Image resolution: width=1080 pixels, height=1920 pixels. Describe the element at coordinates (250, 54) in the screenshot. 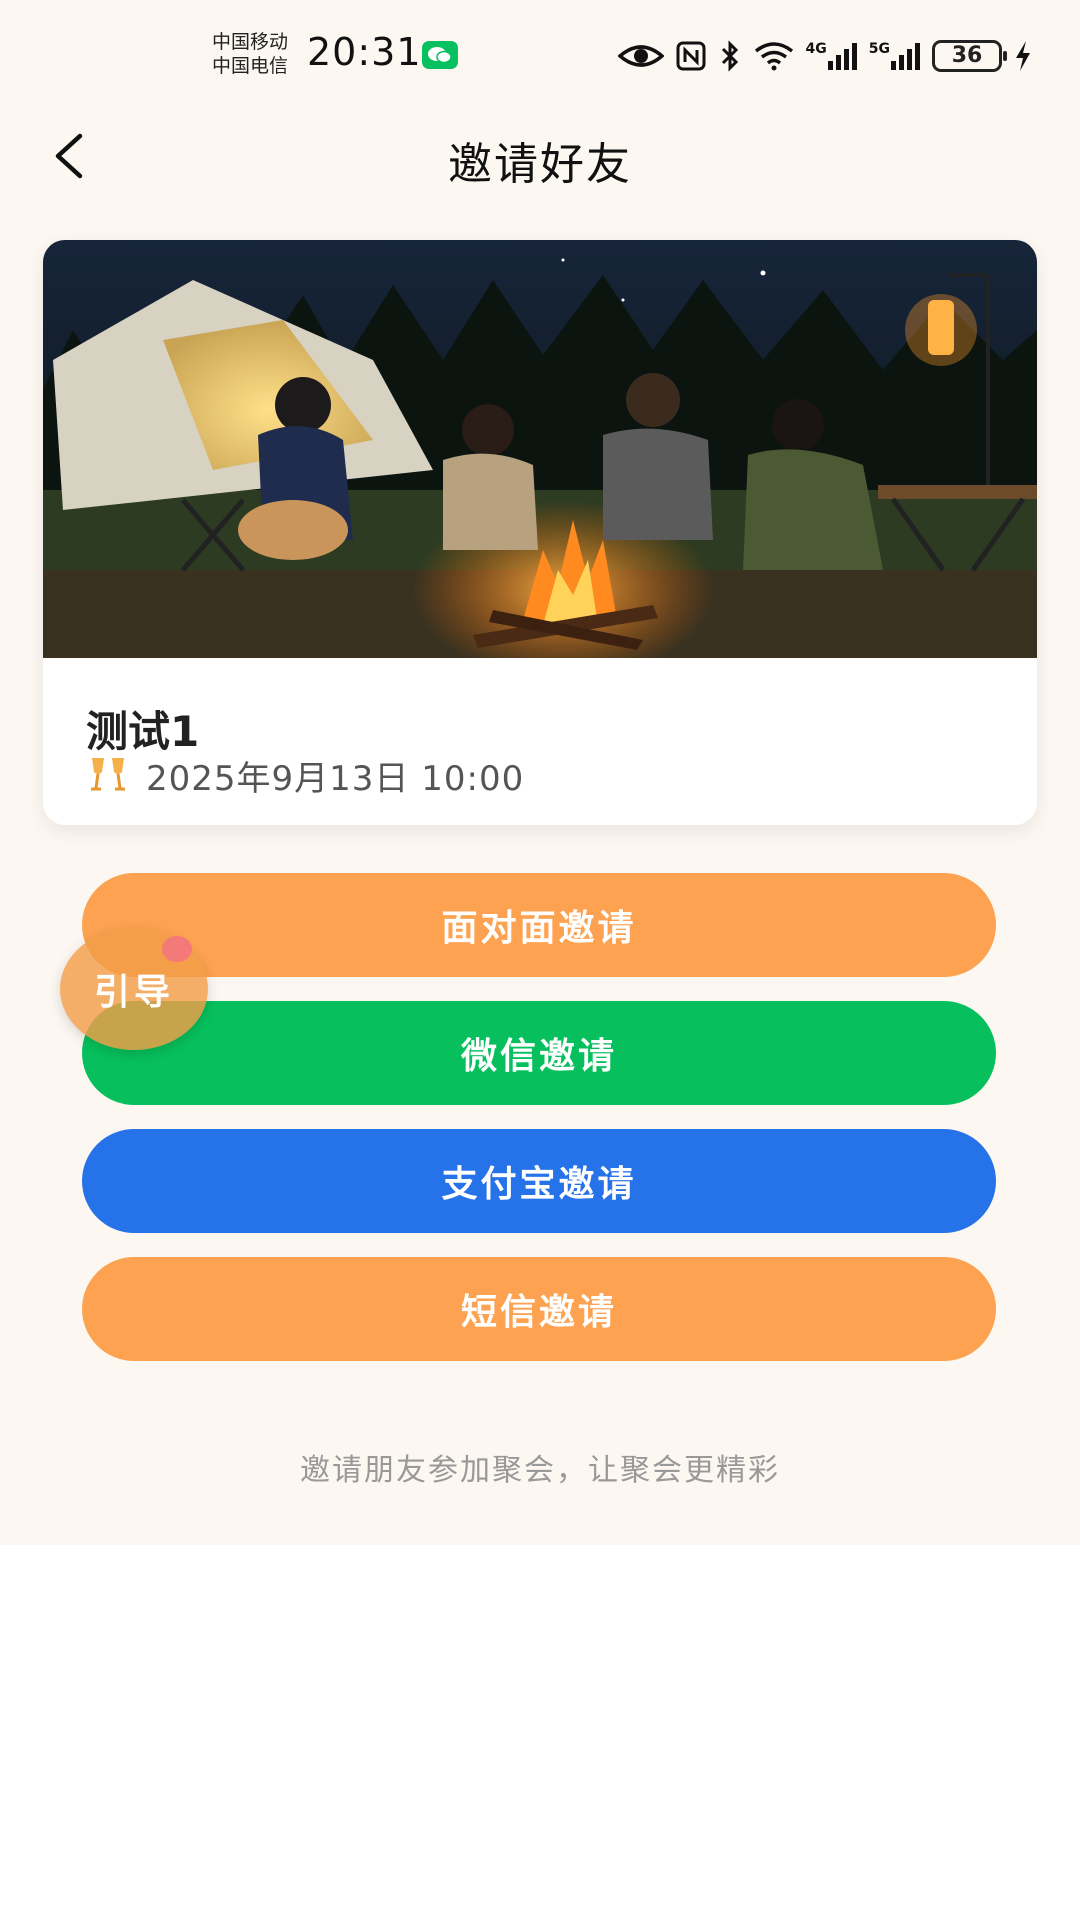

I see `carrier-info: 中国移动 中国电信` at that location.